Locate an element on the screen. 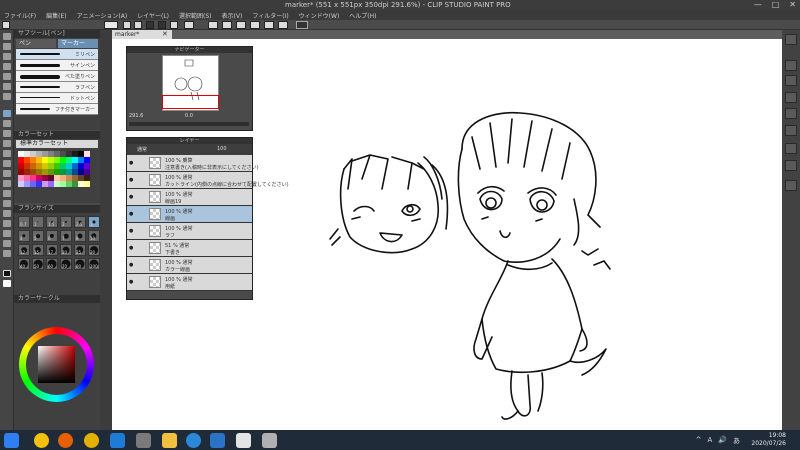 The image size is (800, 450). menu-filter: フィルター(I) is located at coordinates (270, 15).